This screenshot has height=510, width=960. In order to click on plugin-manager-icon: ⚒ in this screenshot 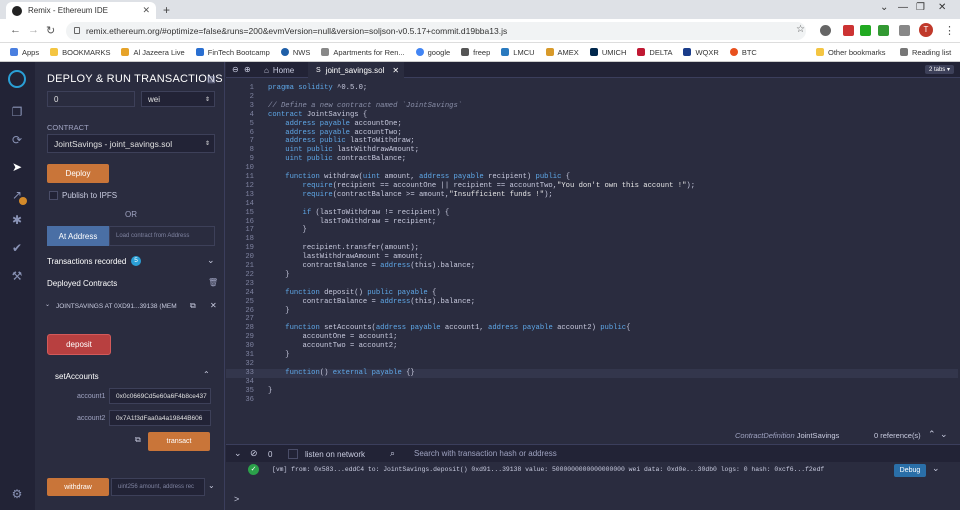, I will do `click(17, 276)`.